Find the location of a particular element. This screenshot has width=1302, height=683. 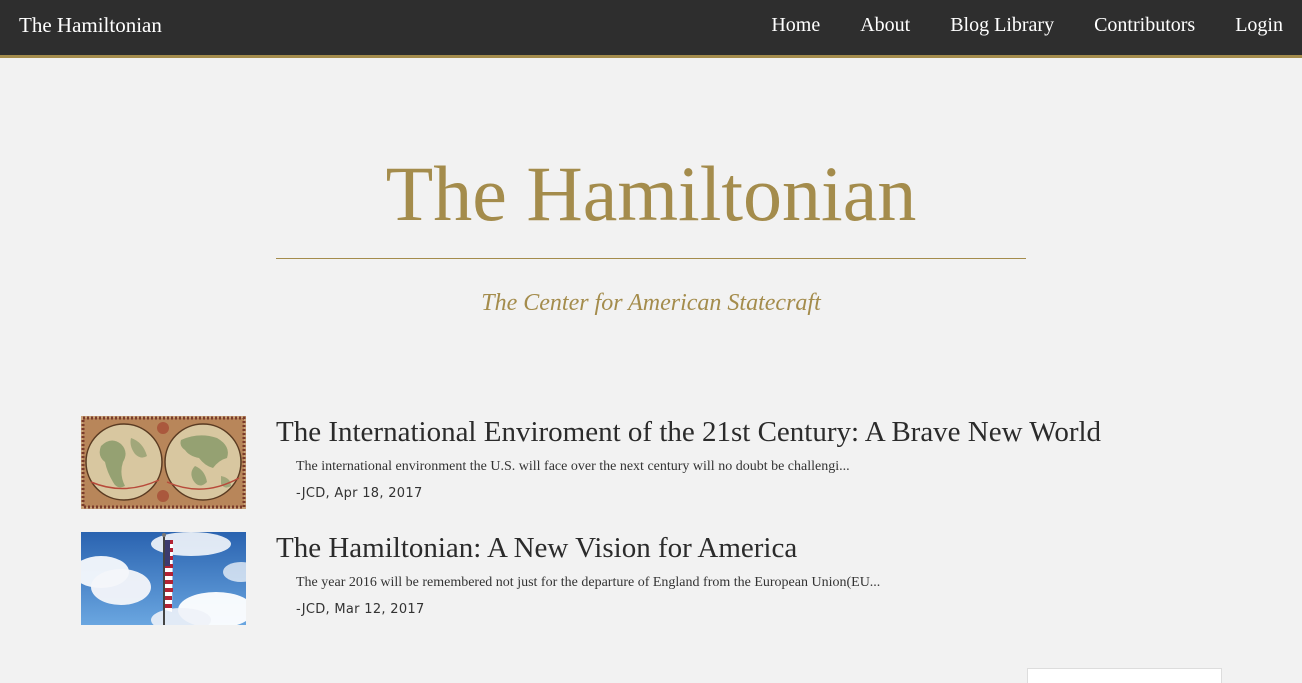

post-thumbnail-world-map is located at coordinates (163, 462).